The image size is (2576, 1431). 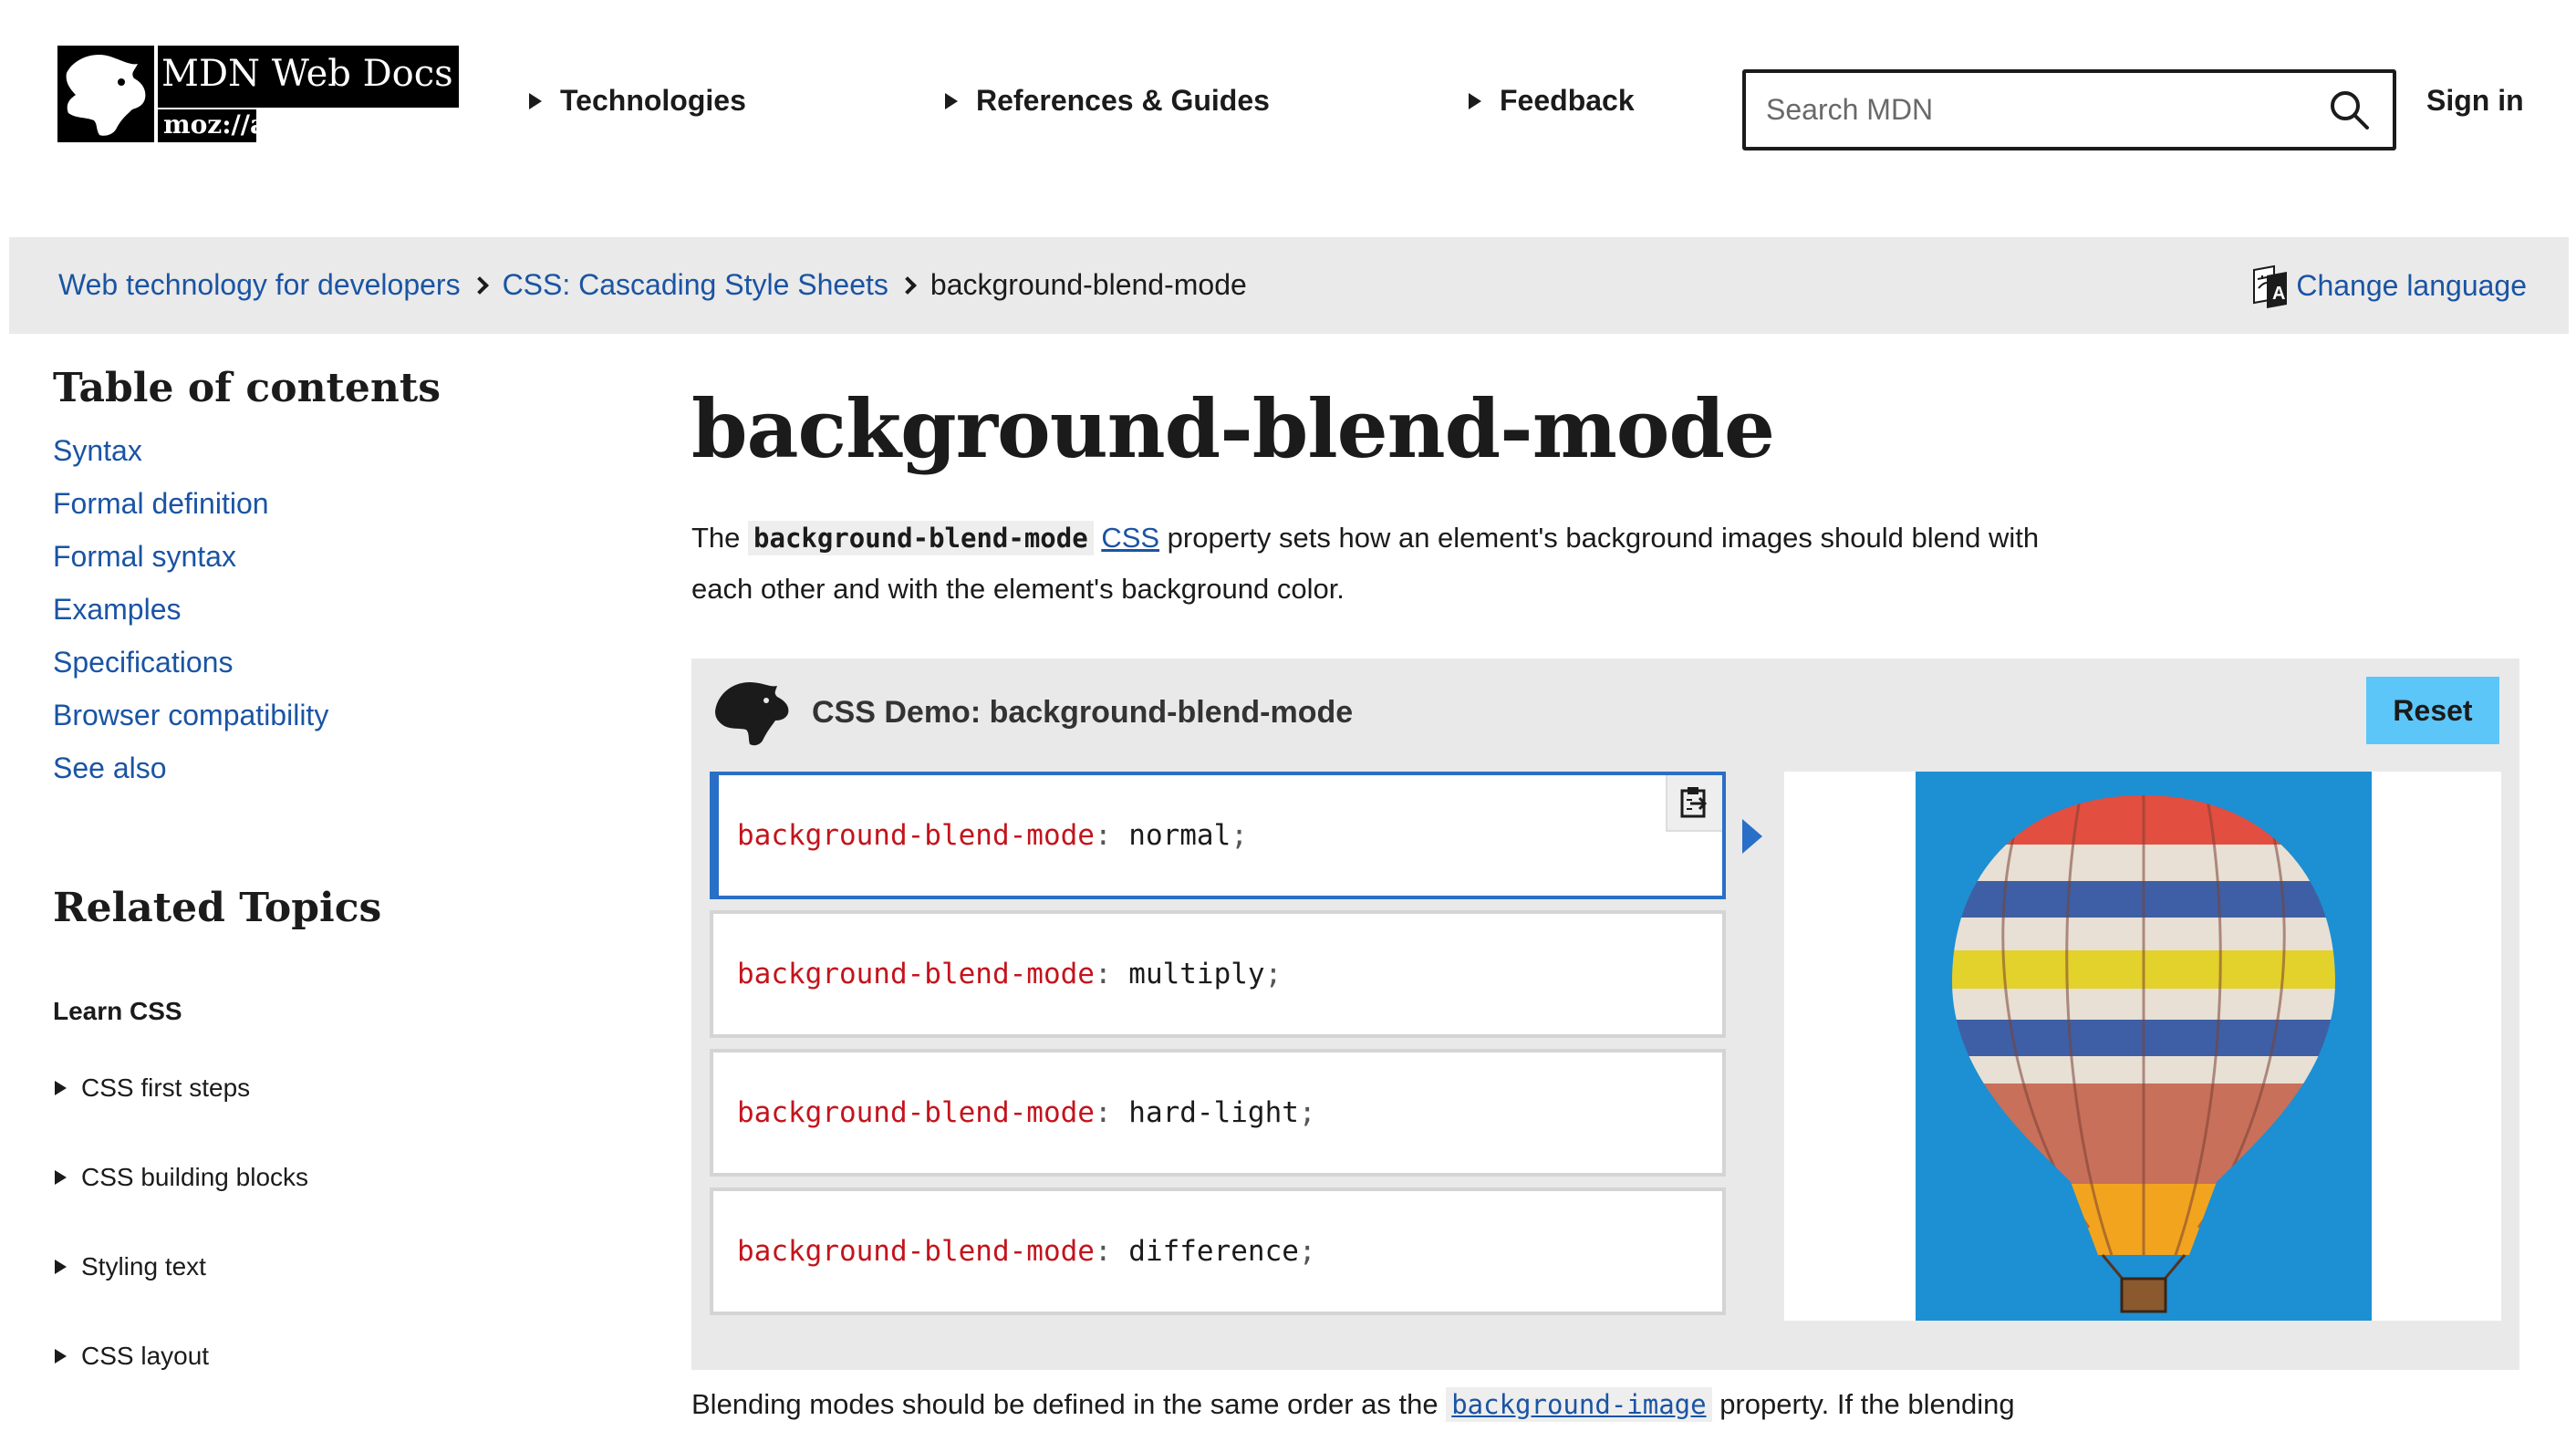 I want to click on toc-item-browser-compatibility: Browser compatibility, so click(x=326, y=715).